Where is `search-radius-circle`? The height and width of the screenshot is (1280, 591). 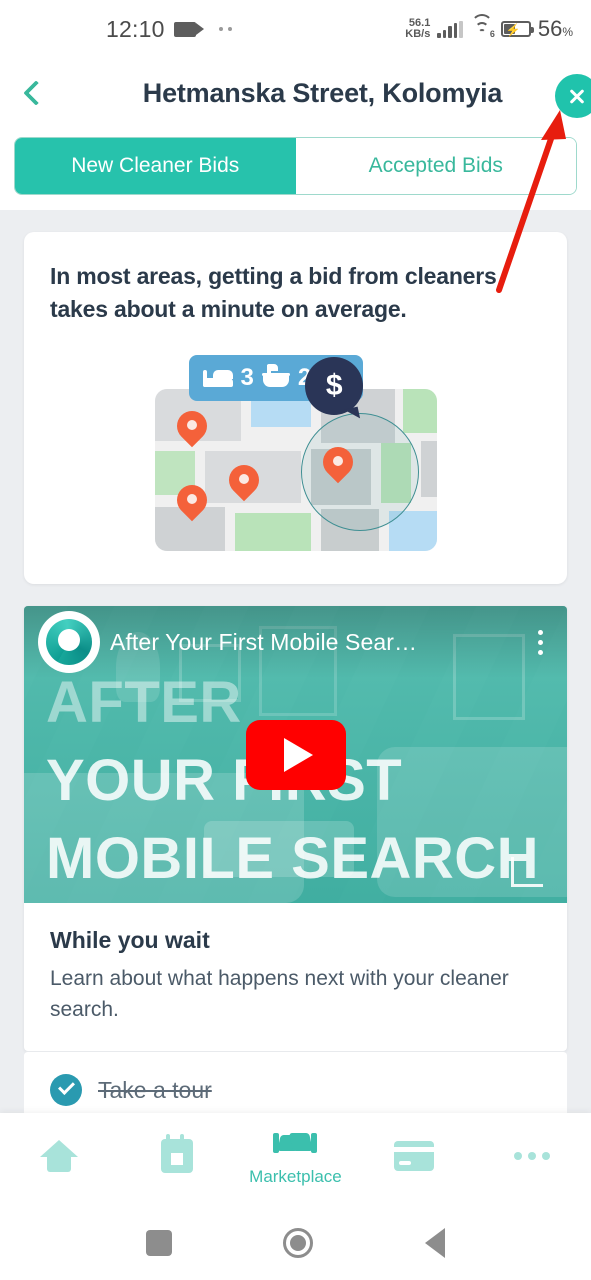
search-radius-circle is located at coordinates (359, 472).